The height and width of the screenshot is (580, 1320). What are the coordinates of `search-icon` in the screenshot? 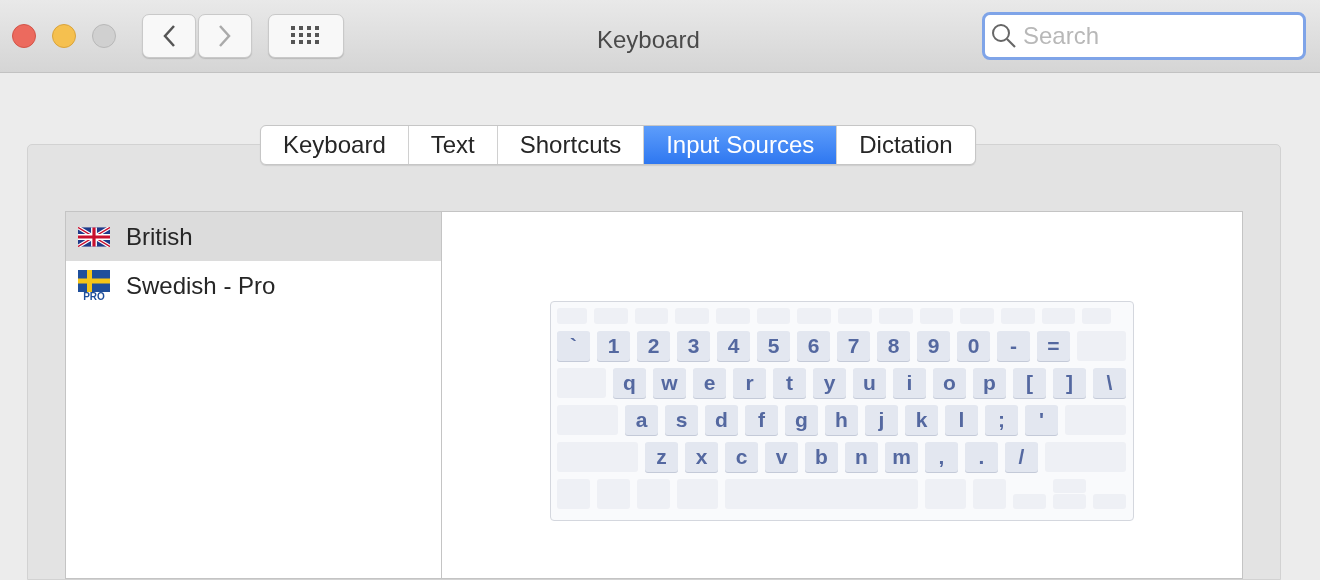 It's located at (1004, 36).